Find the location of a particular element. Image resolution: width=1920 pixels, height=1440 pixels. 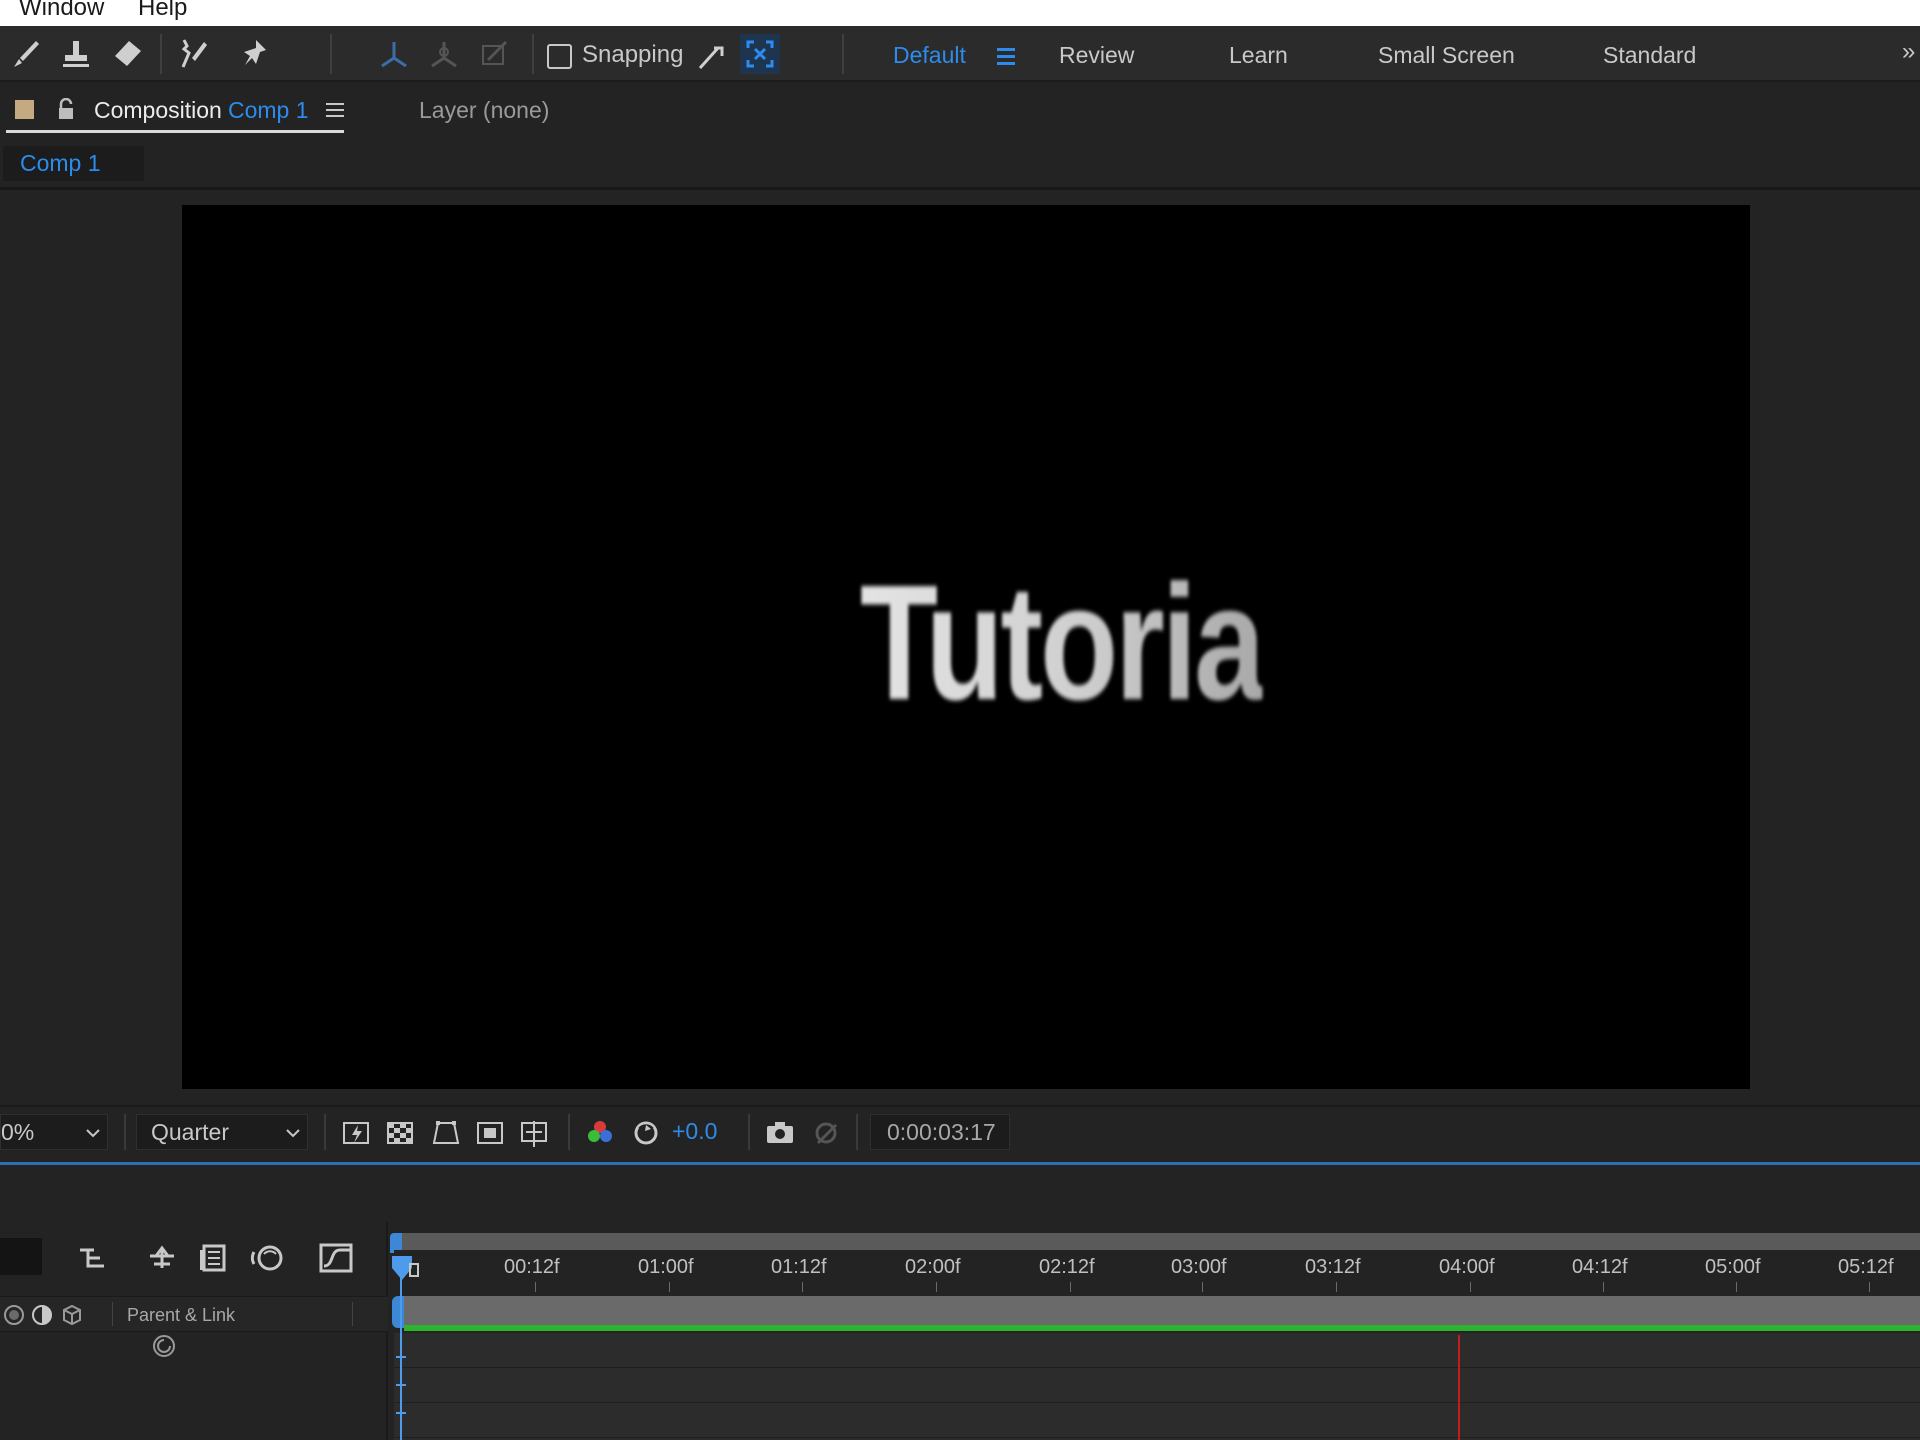

playhead-handle-icon is located at coordinates (406, 1269).